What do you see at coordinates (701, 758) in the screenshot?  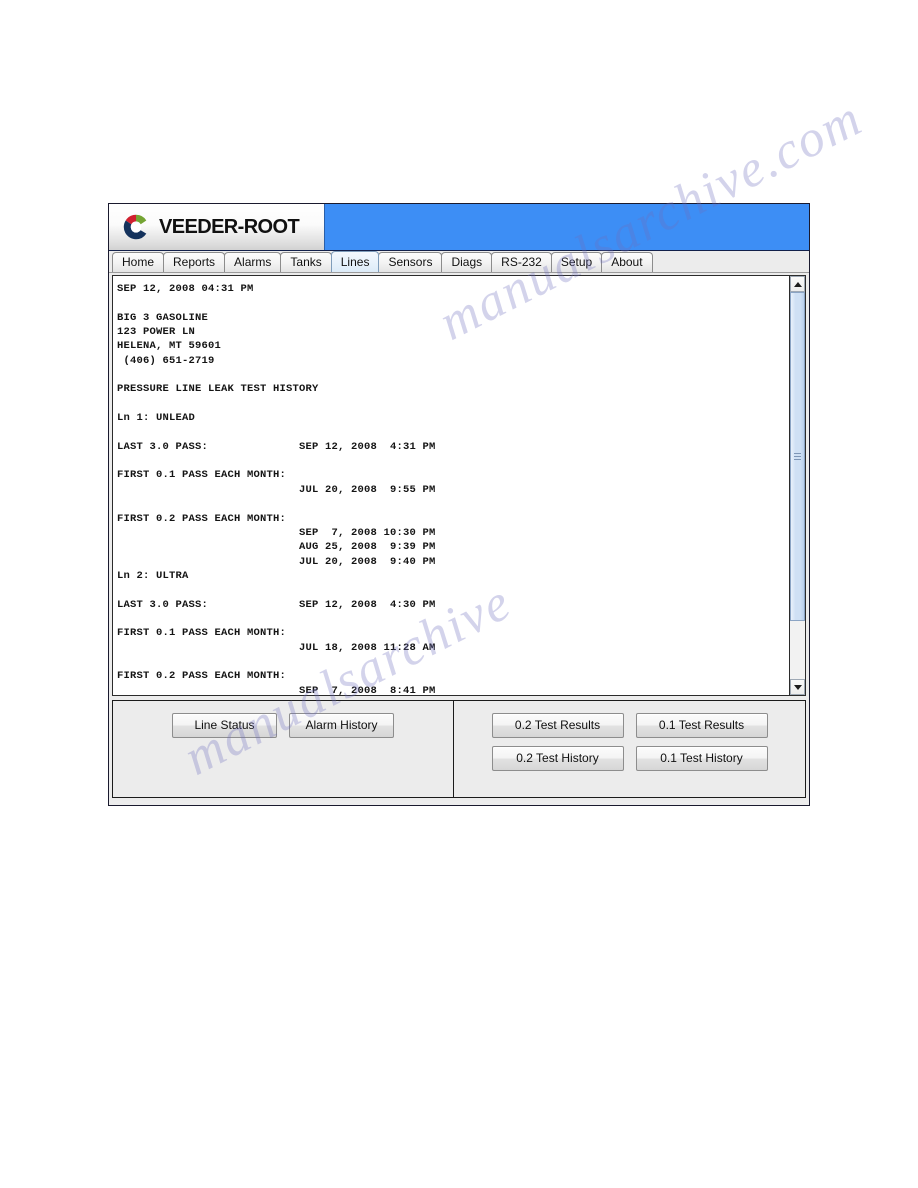 I see `test-history-01-button: 0.1 Test History` at bounding box center [701, 758].